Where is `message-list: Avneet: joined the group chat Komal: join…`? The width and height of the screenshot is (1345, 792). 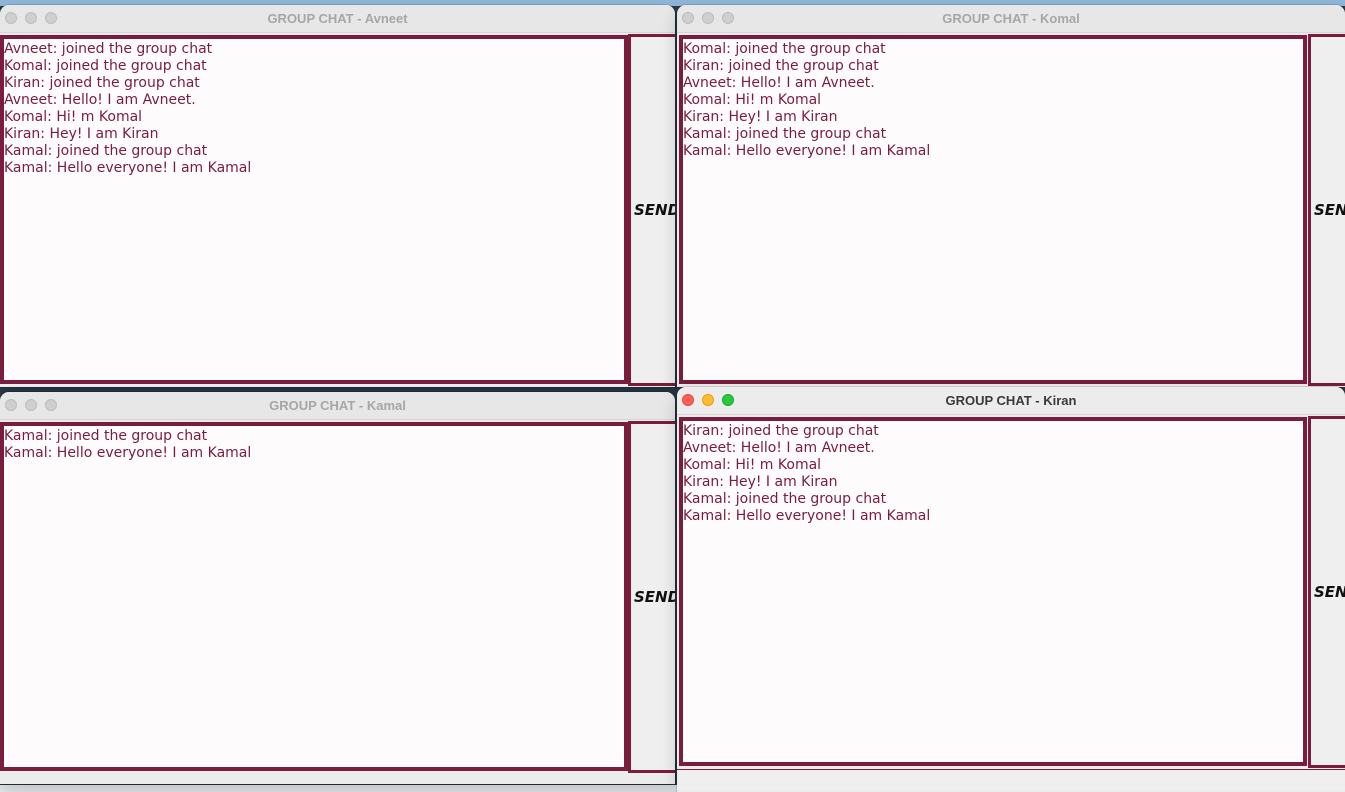 message-list: Avneet: joined the group chat Komal: join… is located at coordinates (314, 108).